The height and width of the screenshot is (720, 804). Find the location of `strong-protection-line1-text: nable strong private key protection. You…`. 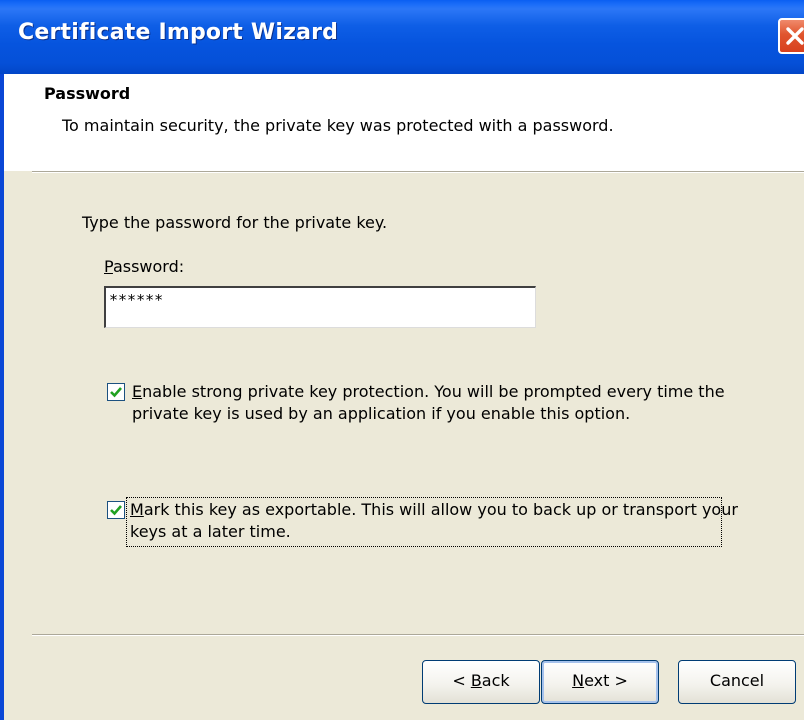

strong-protection-line1-text: nable strong private key protection. You… is located at coordinates (433, 391).